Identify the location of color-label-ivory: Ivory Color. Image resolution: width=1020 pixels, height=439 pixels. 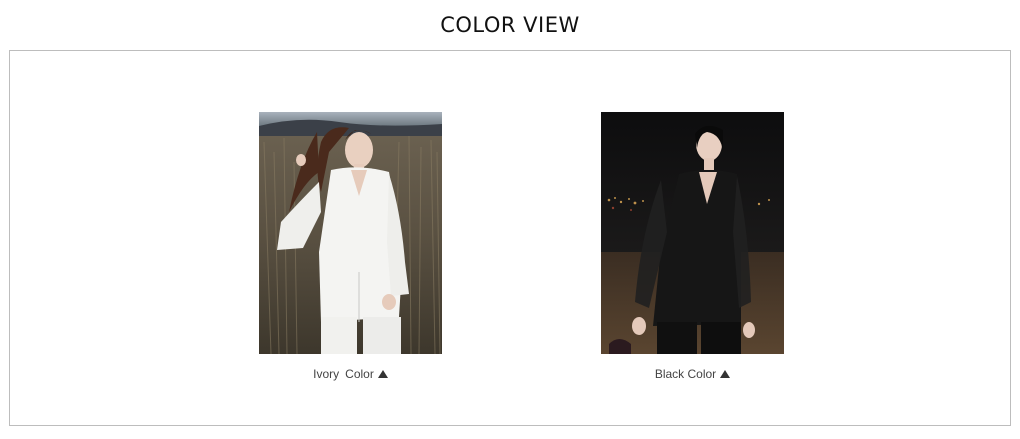
(350, 374).